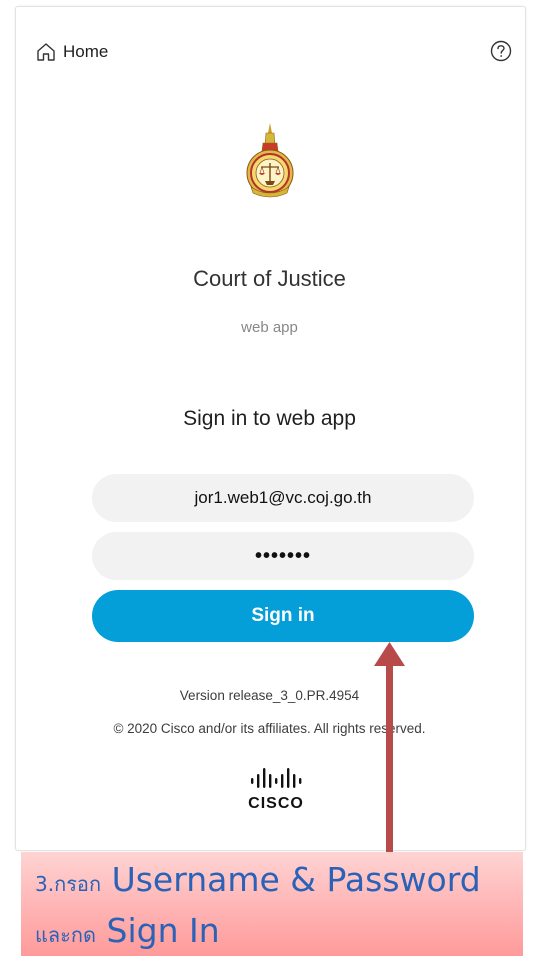 The height and width of the screenshot is (962, 535). What do you see at coordinates (283, 498) in the screenshot?
I see `email-field` at bounding box center [283, 498].